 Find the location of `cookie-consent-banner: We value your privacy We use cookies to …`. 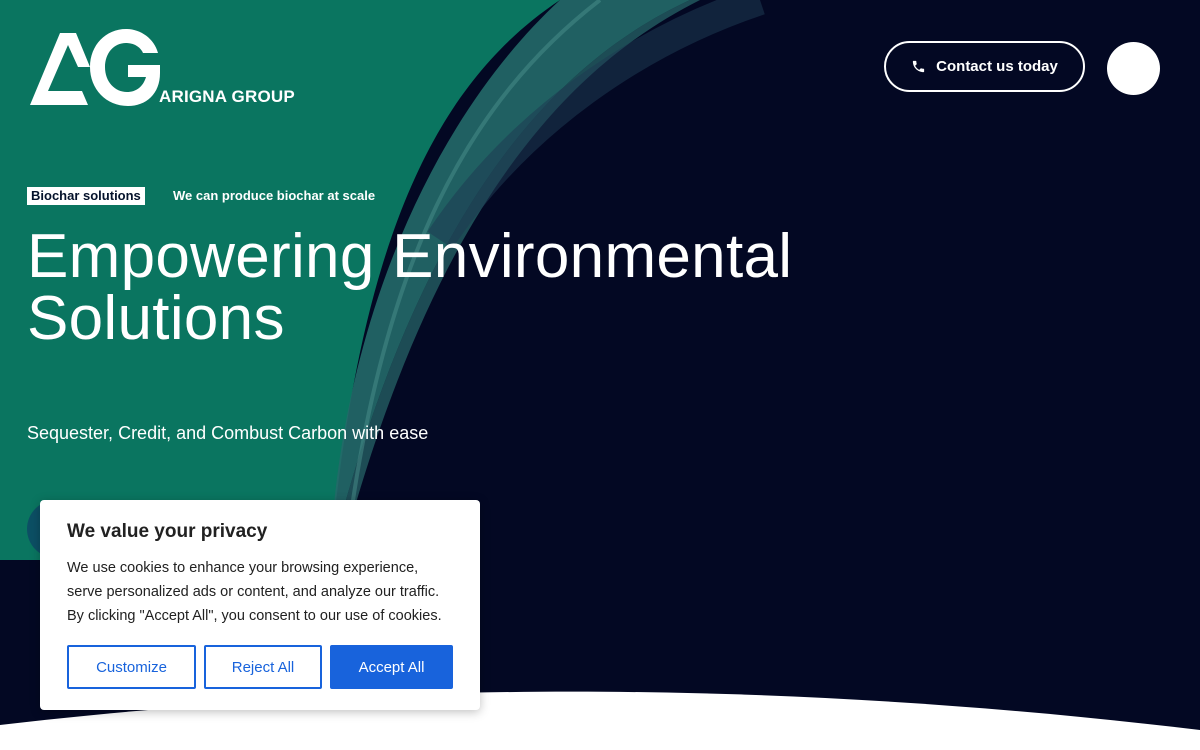

cookie-consent-banner: We value your privacy We use cookies to … is located at coordinates (260, 605).